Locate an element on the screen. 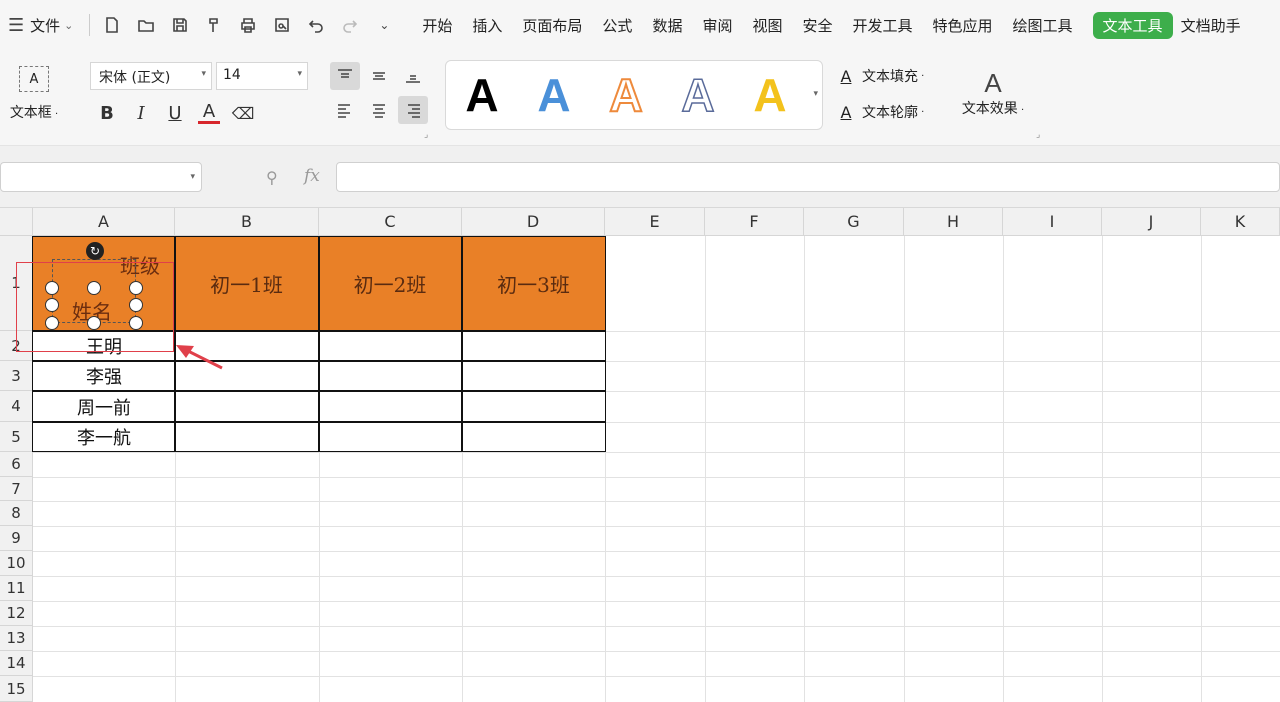 This screenshot has height=702, width=1280. formula-input is located at coordinates (808, 177).